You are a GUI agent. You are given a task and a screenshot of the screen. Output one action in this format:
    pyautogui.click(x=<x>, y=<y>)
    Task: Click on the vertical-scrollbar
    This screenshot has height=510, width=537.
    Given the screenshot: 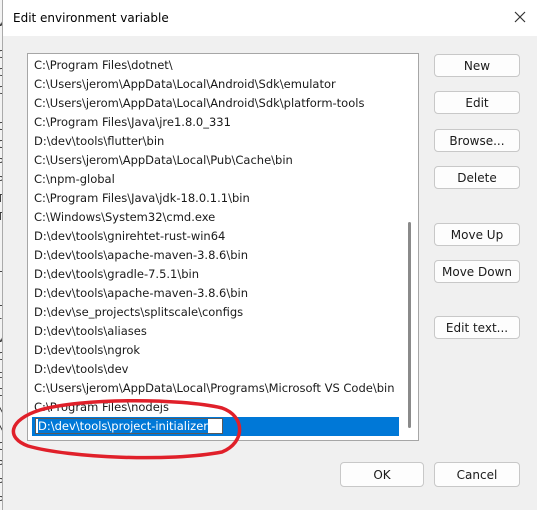 What is the action you would take?
    pyautogui.click(x=410, y=247)
    